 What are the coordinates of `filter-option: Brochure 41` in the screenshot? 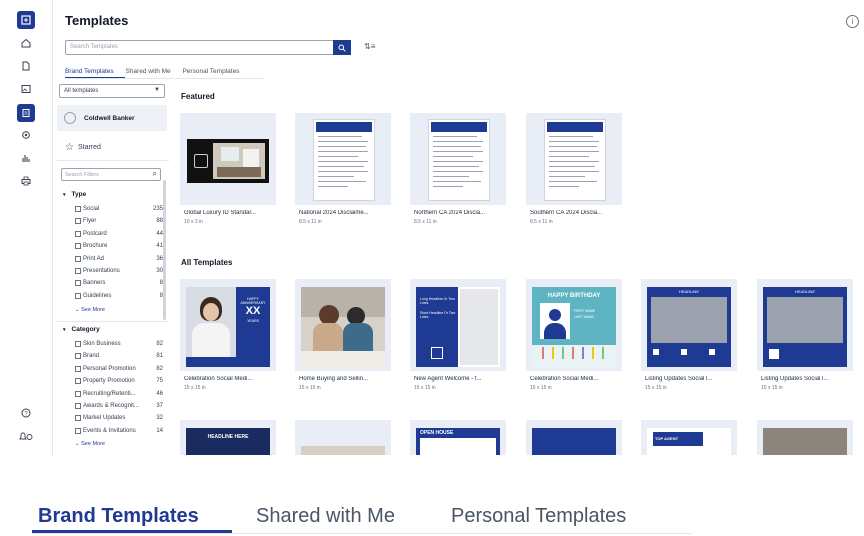 It's located at (119, 246).